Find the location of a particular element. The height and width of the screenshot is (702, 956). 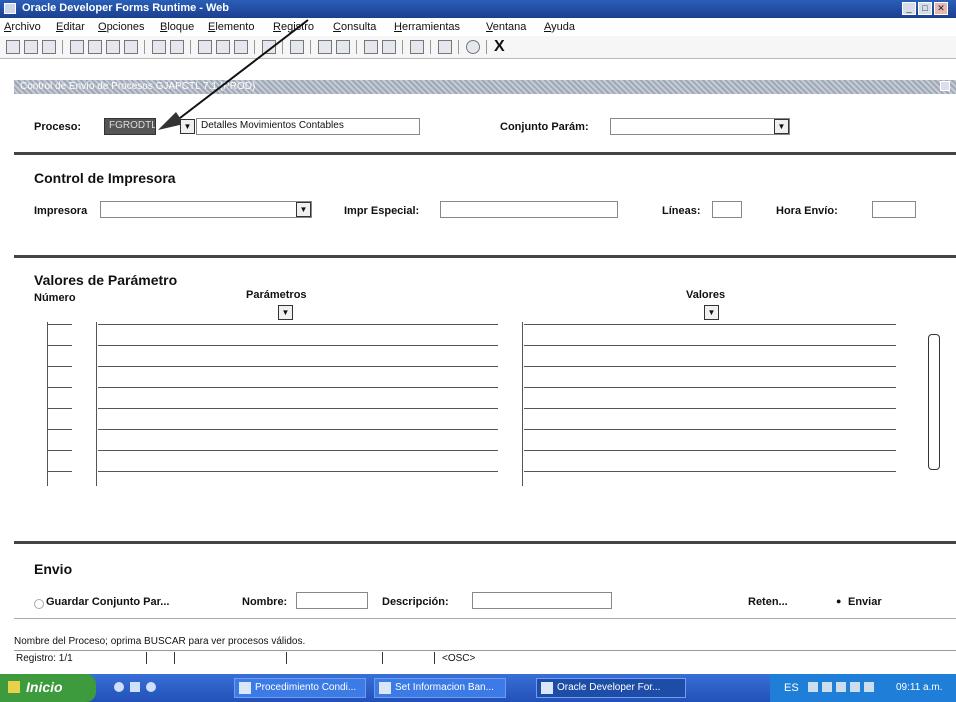

hora-envio-field is located at coordinates (894, 209).